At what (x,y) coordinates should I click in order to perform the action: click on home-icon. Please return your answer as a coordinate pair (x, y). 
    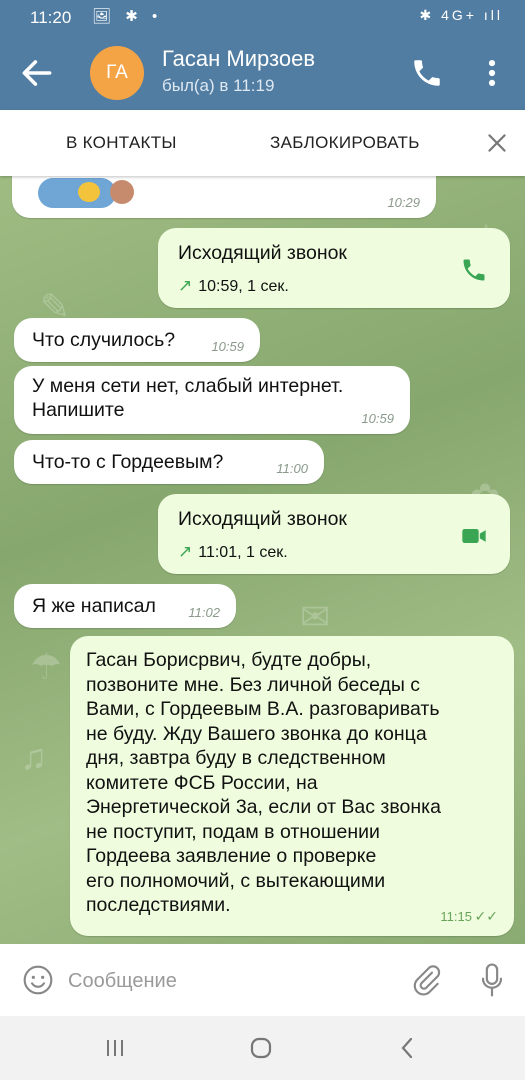
    Looking at the image, I should click on (261, 1048).